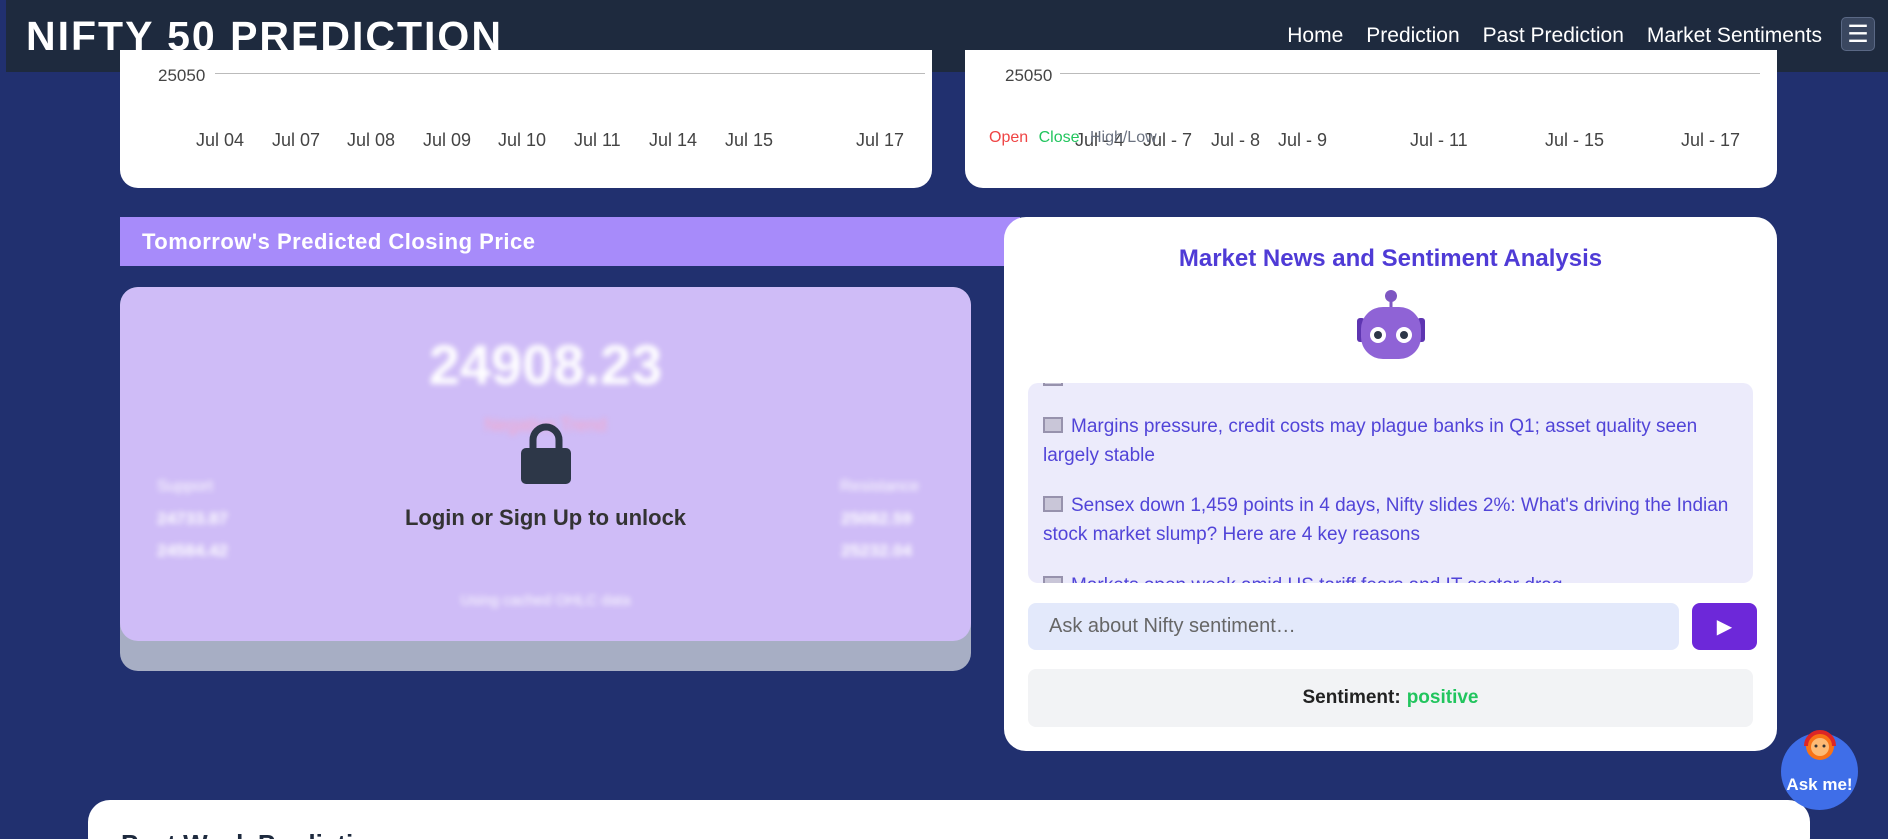 The height and width of the screenshot is (839, 1888). I want to click on x-tick-label: Jul 14, so click(673, 140).